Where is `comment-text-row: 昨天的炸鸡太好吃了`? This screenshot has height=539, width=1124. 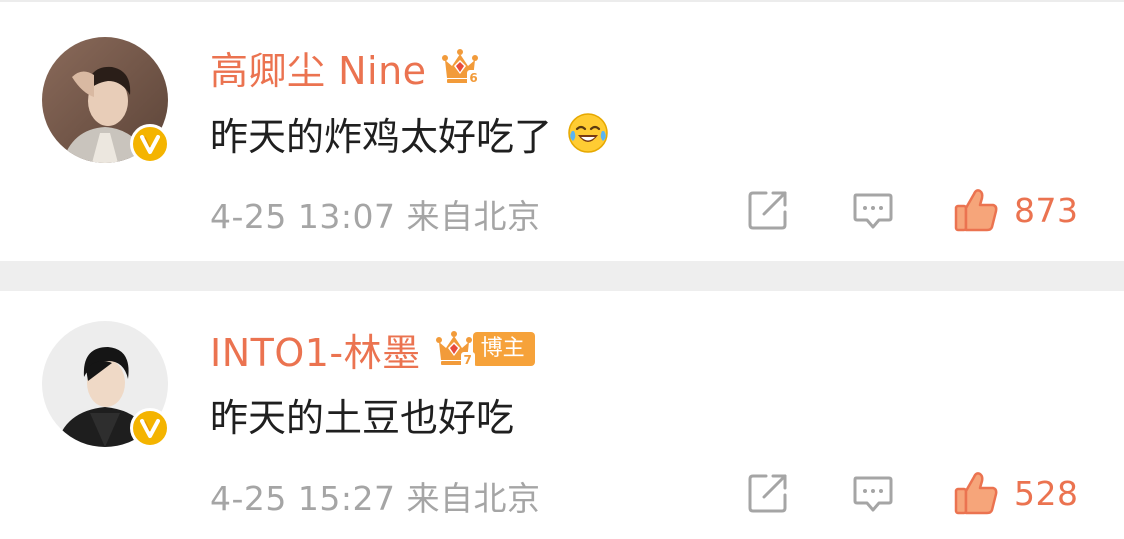 comment-text-row: 昨天的炸鸡太好吃了 is located at coordinates (410, 133).